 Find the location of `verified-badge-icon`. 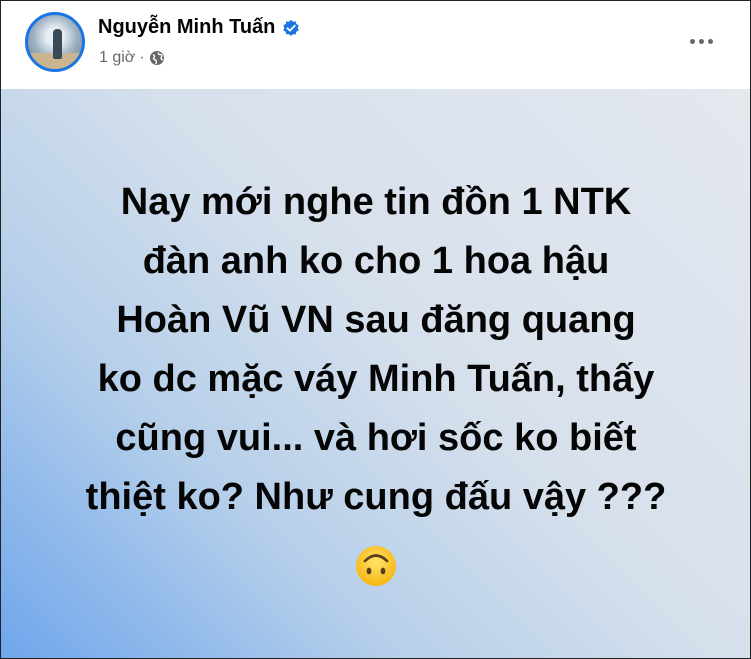

verified-badge-icon is located at coordinates (291, 27).